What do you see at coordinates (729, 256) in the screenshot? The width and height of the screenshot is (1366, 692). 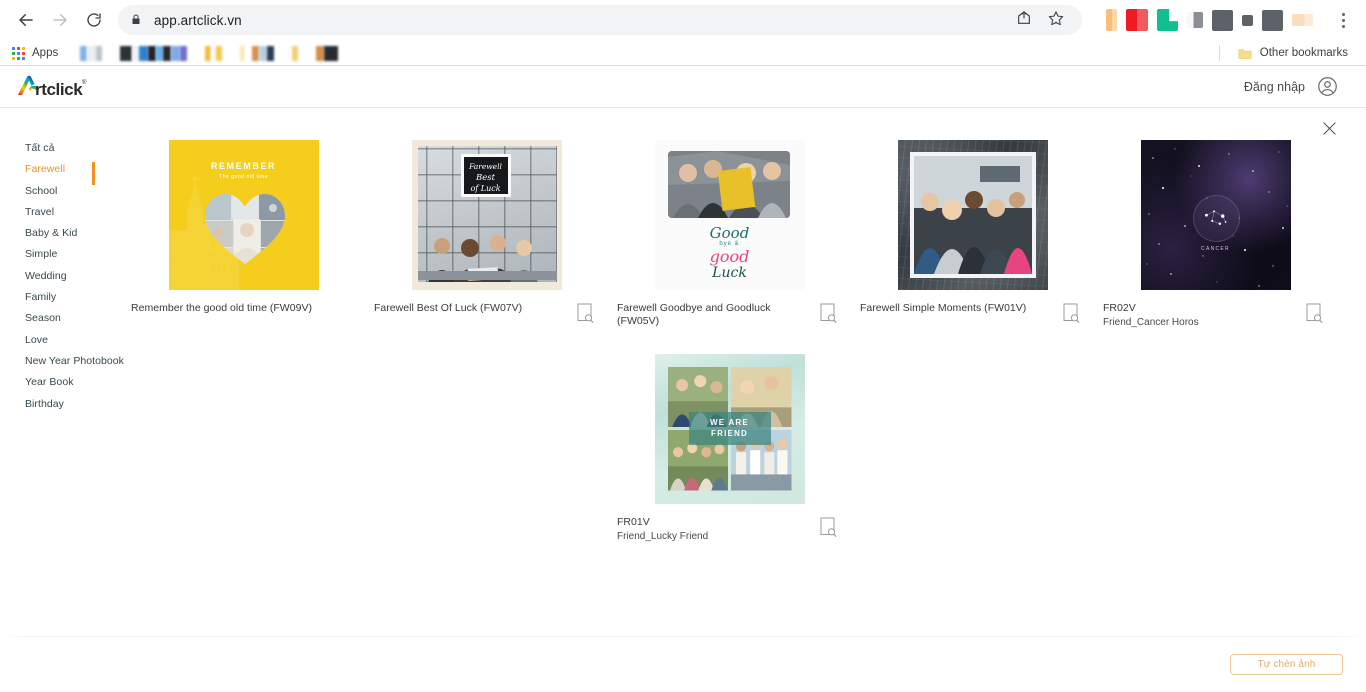 I see `lettering-line-3: good` at bounding box center [729, 256].